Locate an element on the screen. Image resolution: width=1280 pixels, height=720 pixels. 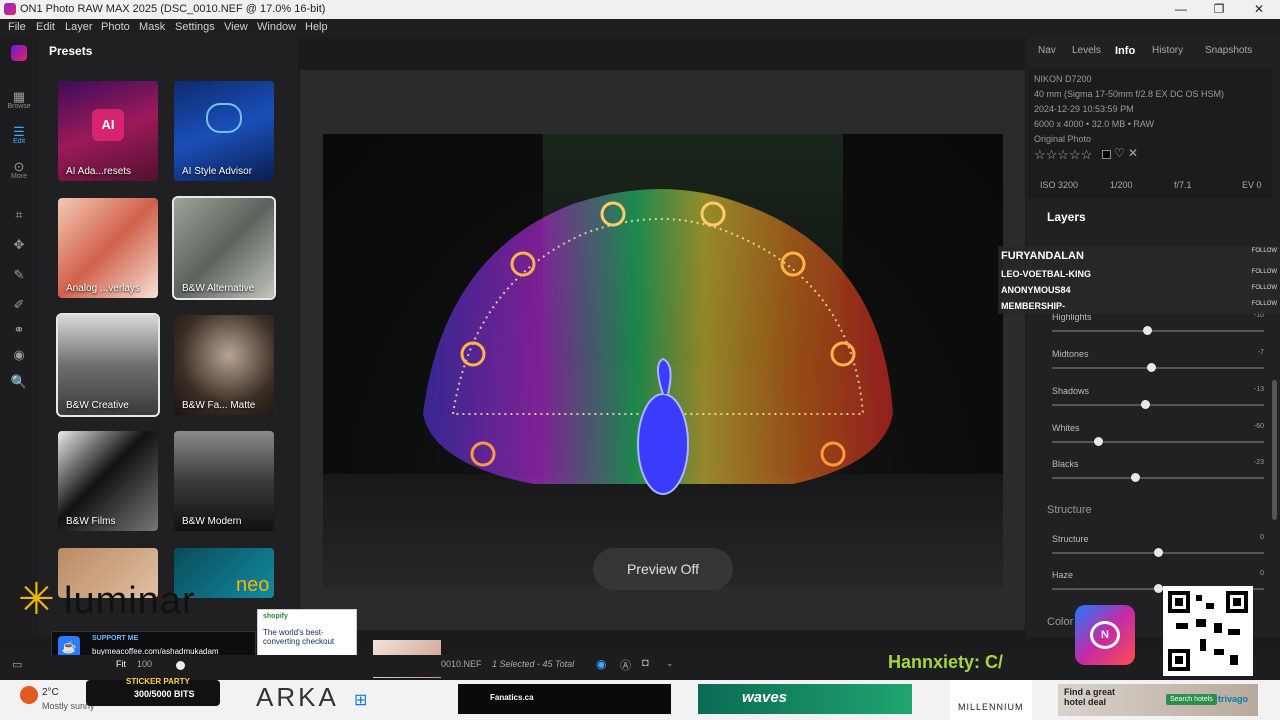
tab-history: History is located at coordinates (1167, 50).